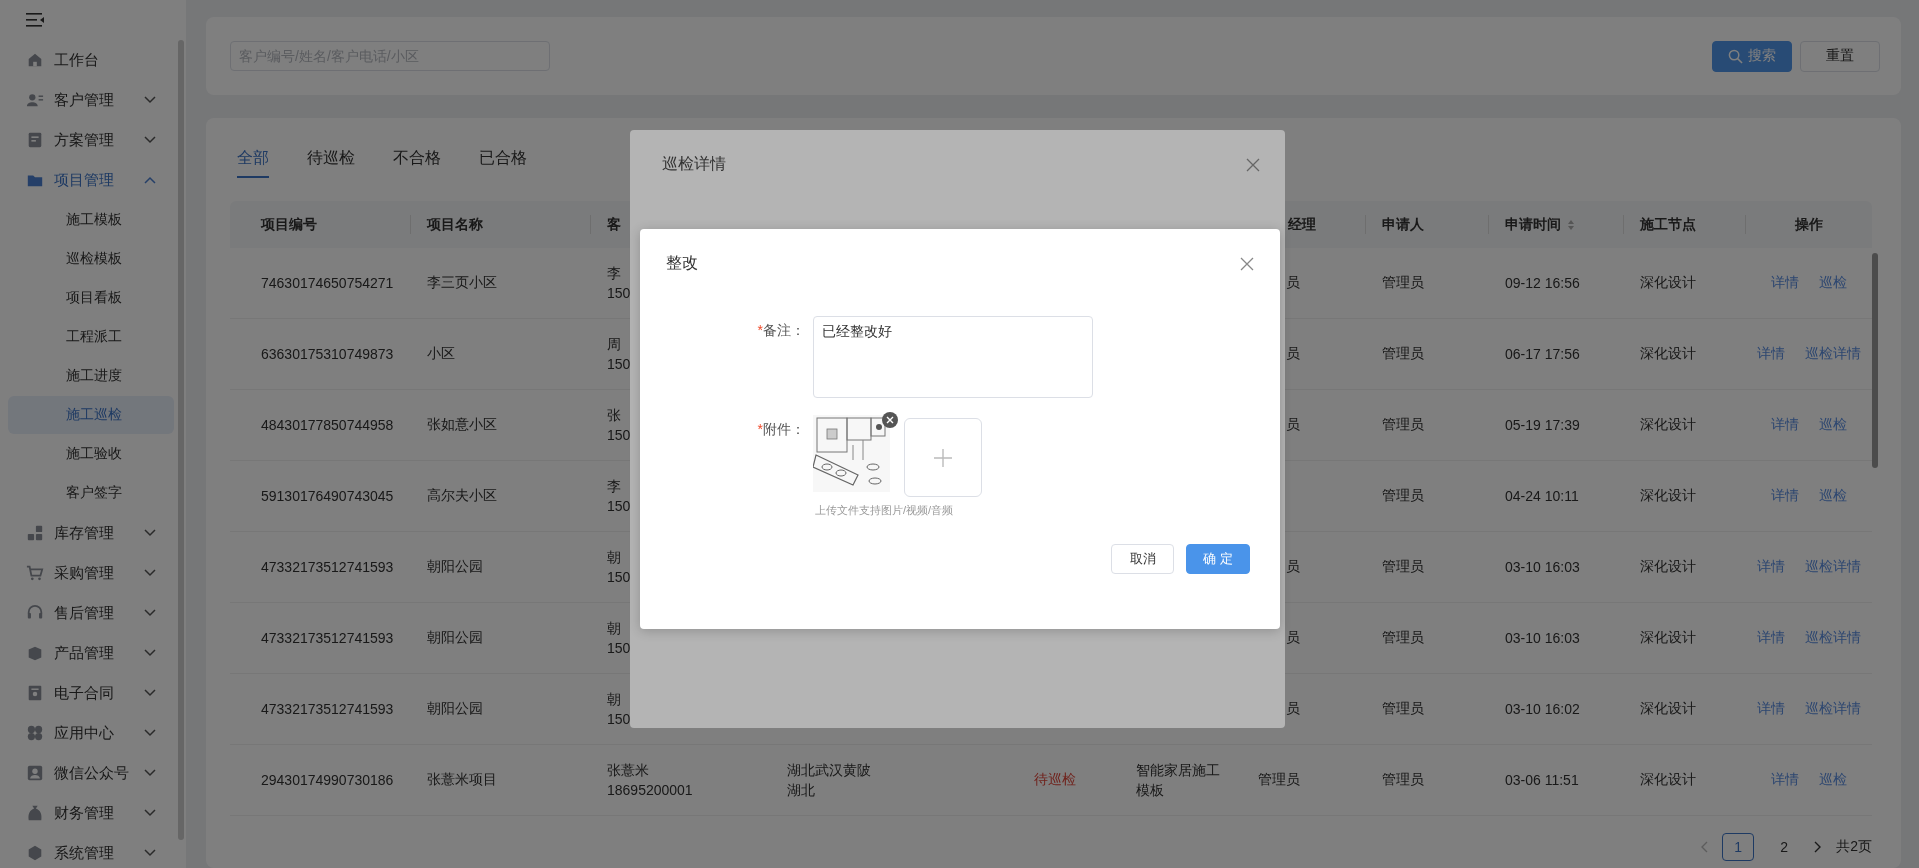 The image size is (1919, 868). I want to click on table-cell: 小区, so click(441, 354).